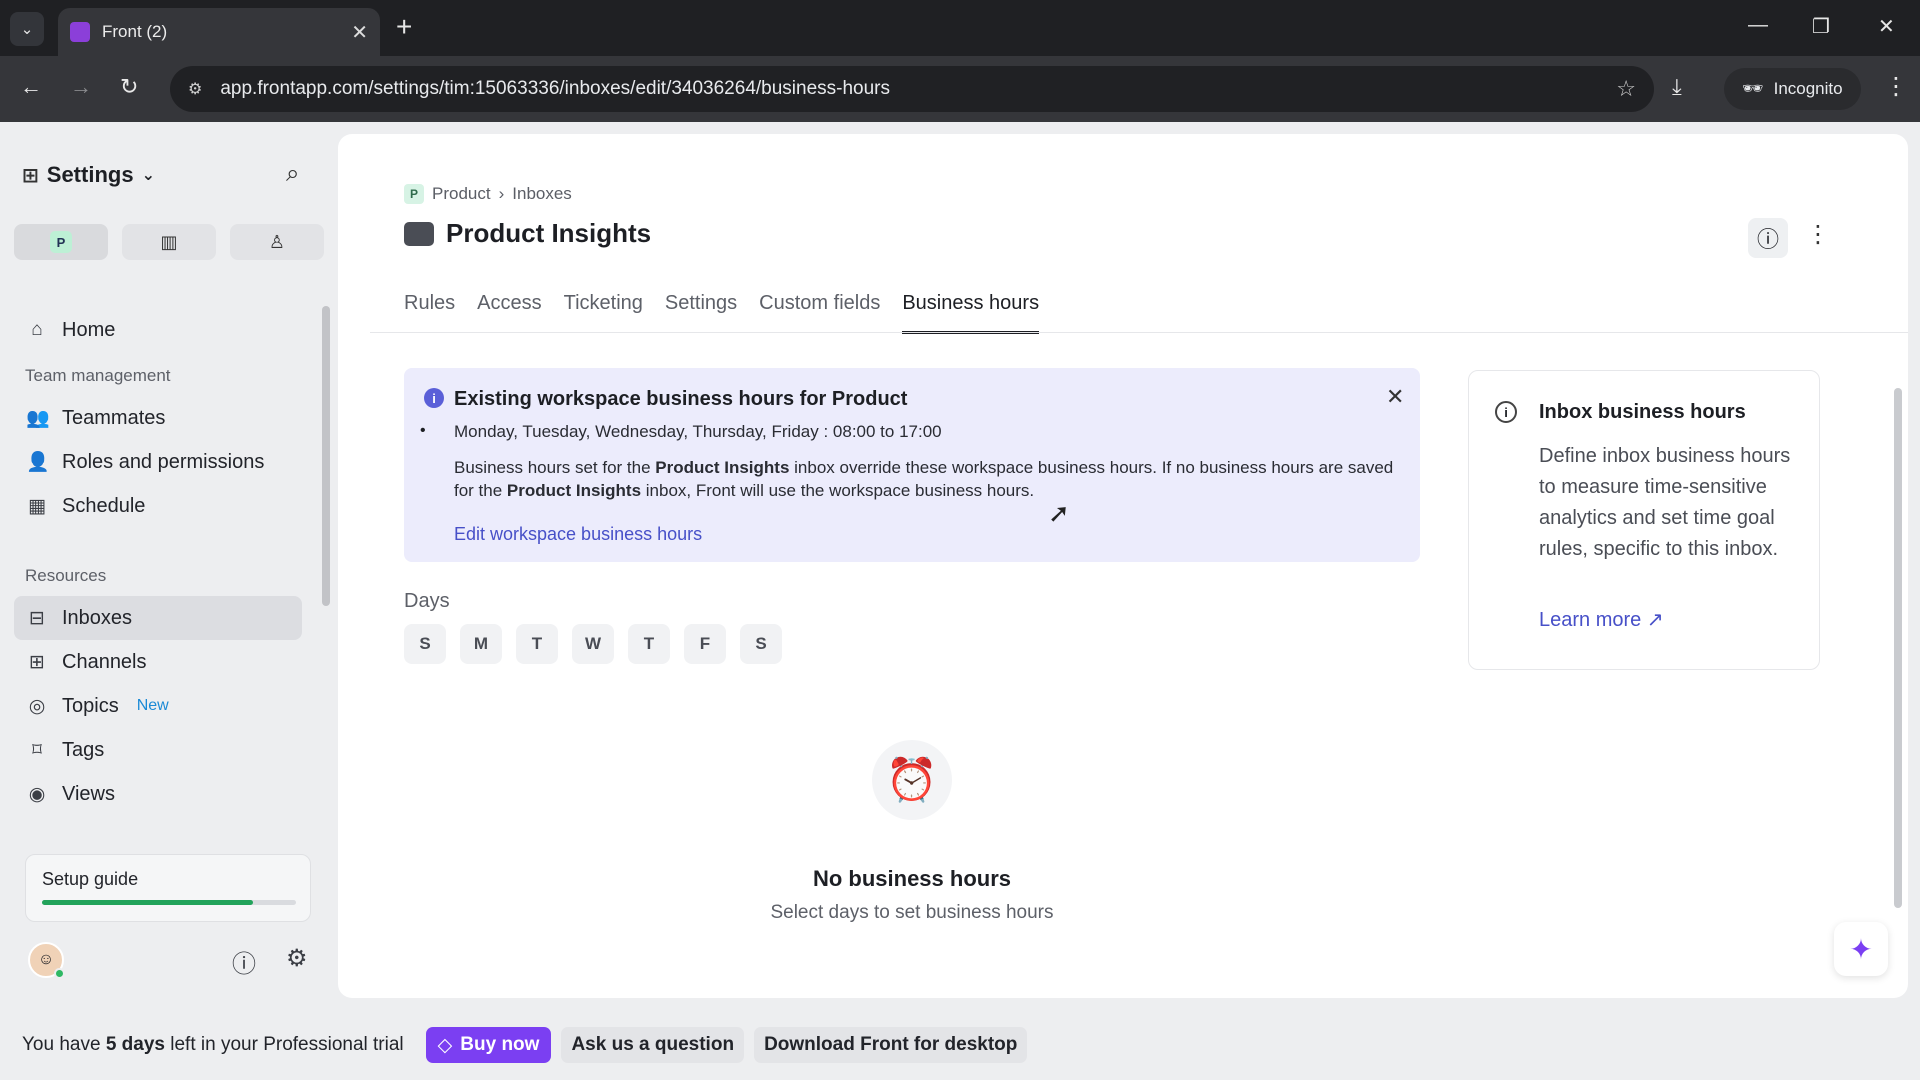  Describe the element at coordinates (104, 661) in the screenshot. I see `sidebar-item-label: Channels` at that location.